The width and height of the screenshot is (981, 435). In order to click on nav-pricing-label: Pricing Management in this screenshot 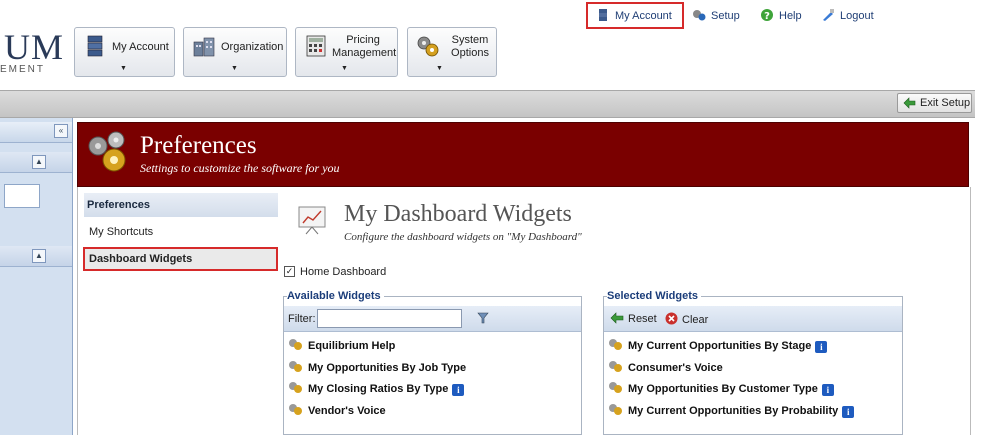, I will do `click(364, 47)`.